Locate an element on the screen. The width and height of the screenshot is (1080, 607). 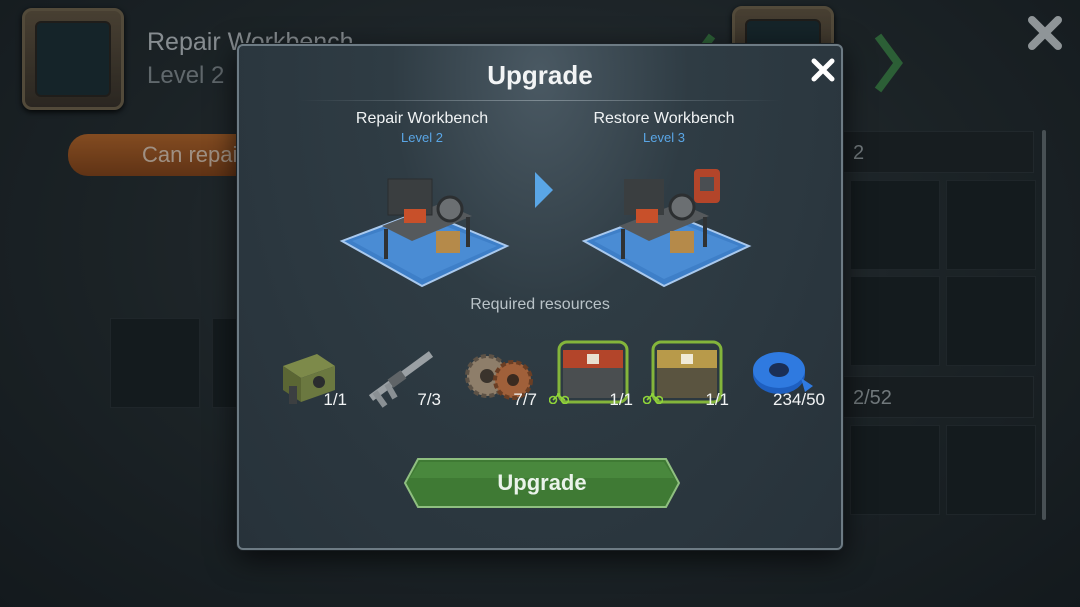
upgraded-building: Restore Workbench Level 3 is located at coordinates (664, 200).